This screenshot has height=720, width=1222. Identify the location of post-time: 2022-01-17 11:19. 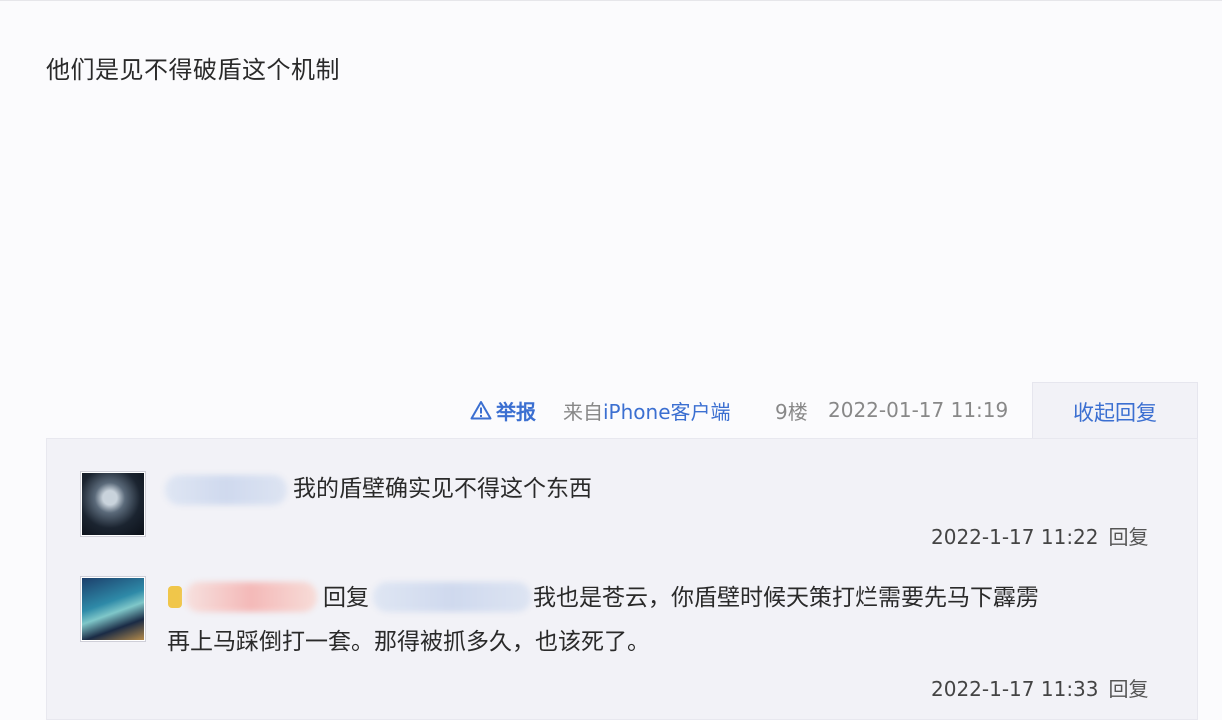
(918, 410).